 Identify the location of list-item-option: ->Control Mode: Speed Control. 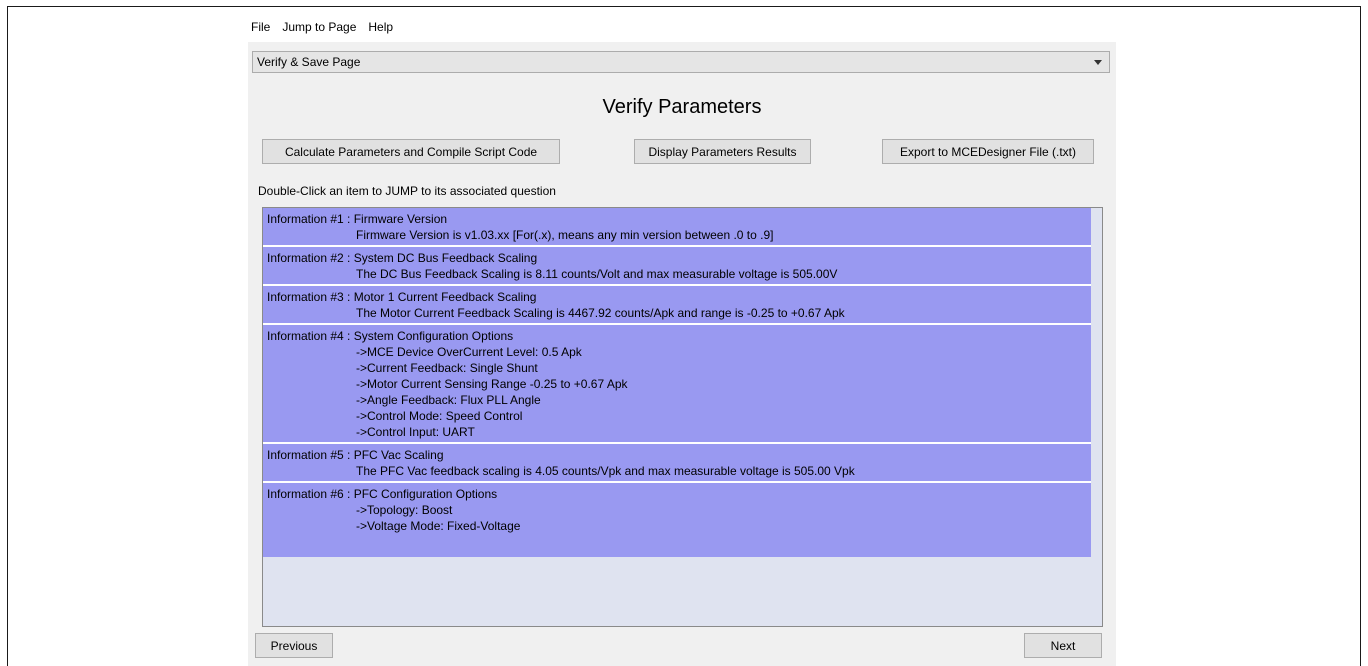
(439, 416).